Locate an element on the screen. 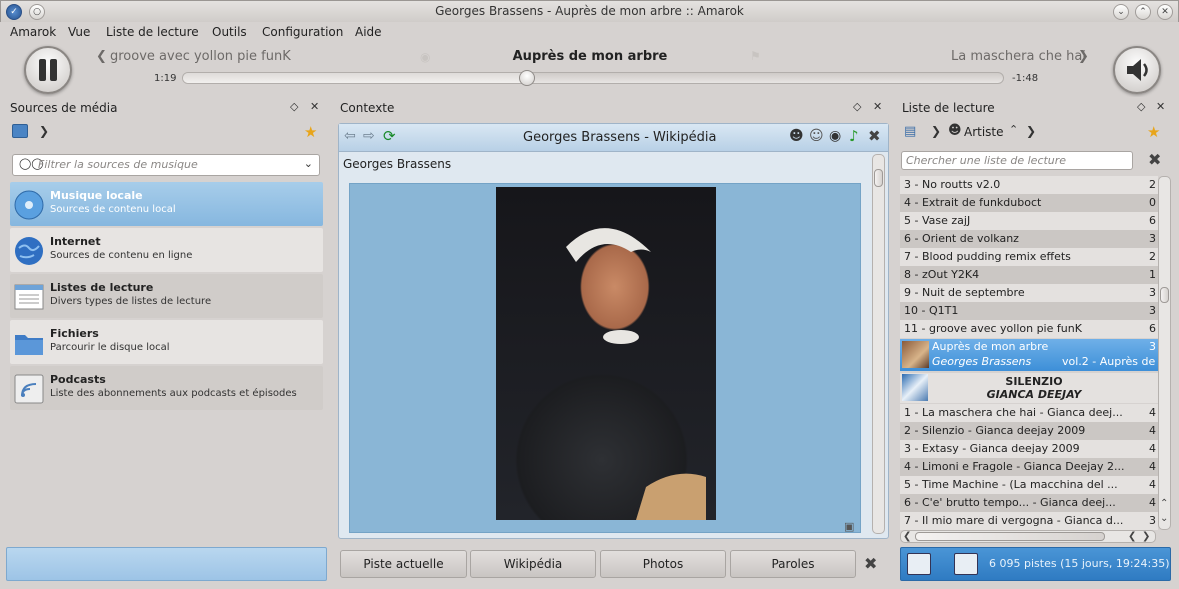  row-count: 4 is located at coordinates (1152, 448).